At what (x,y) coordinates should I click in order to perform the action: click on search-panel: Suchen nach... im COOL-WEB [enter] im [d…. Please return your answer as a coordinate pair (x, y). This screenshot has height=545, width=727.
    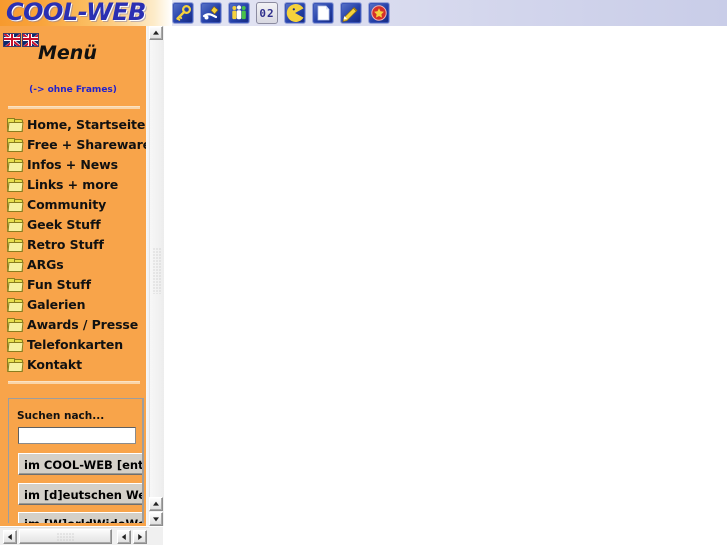
    Looking at the image, I should click on (76, 460).